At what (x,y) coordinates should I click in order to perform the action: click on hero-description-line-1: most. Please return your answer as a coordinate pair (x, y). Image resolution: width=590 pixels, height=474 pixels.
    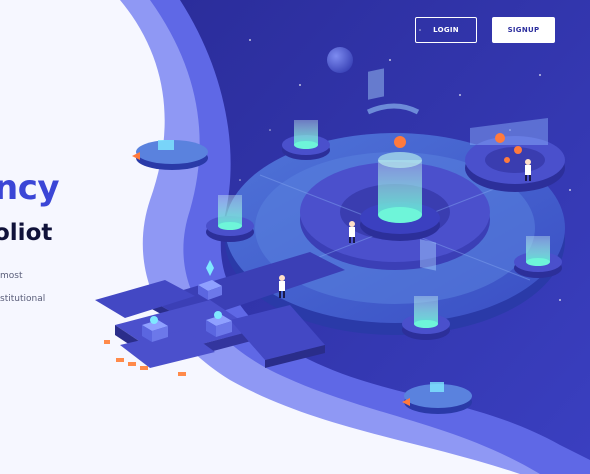
    Looking at the image, I should click on (11, 276).